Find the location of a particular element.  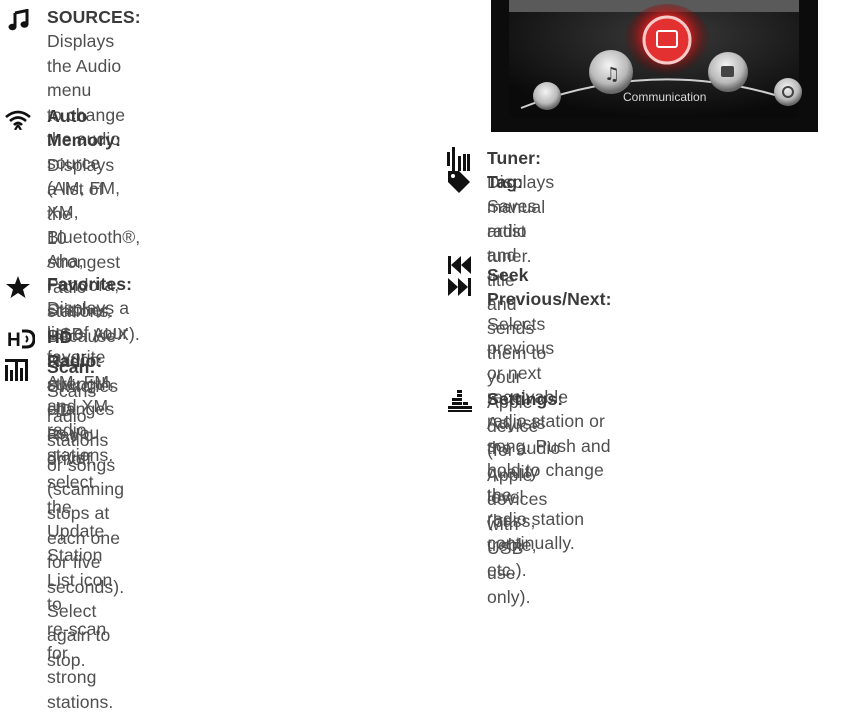

wifi-icon is located at coordinates (18, 120).